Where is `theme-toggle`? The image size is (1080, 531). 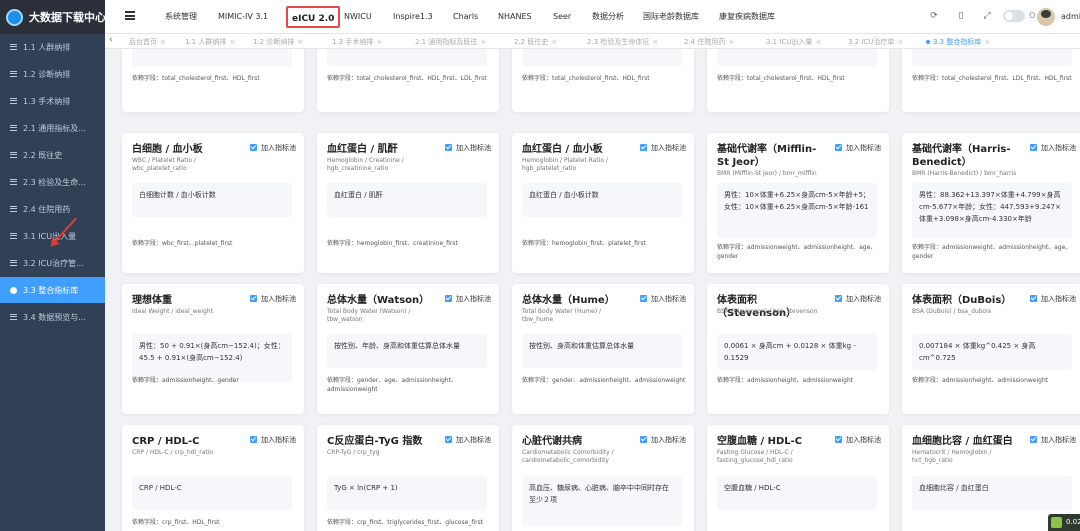 theme-toggle is located at coordinates (1014, 16).